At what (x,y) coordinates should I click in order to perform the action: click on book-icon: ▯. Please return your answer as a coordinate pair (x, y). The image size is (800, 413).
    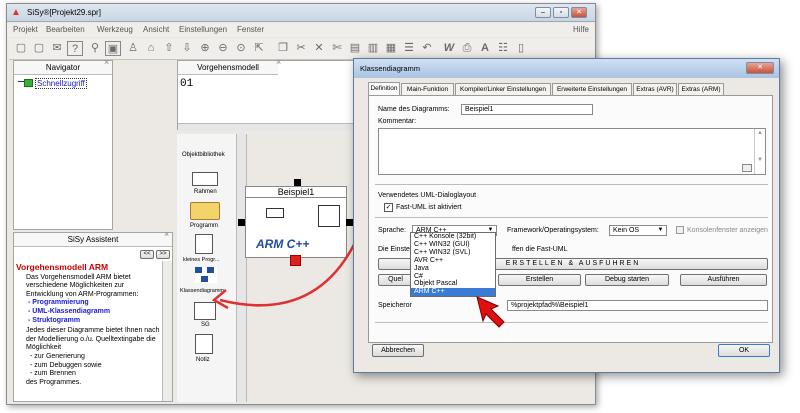
    Looking at the image, I should click on (521, 48).